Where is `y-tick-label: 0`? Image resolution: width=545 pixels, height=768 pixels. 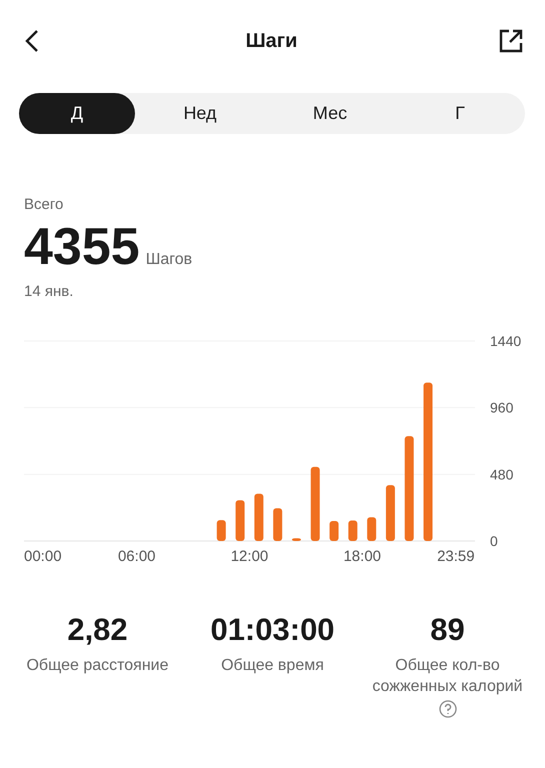 y-tick-label: 0 is located at coordinates (494, 541).